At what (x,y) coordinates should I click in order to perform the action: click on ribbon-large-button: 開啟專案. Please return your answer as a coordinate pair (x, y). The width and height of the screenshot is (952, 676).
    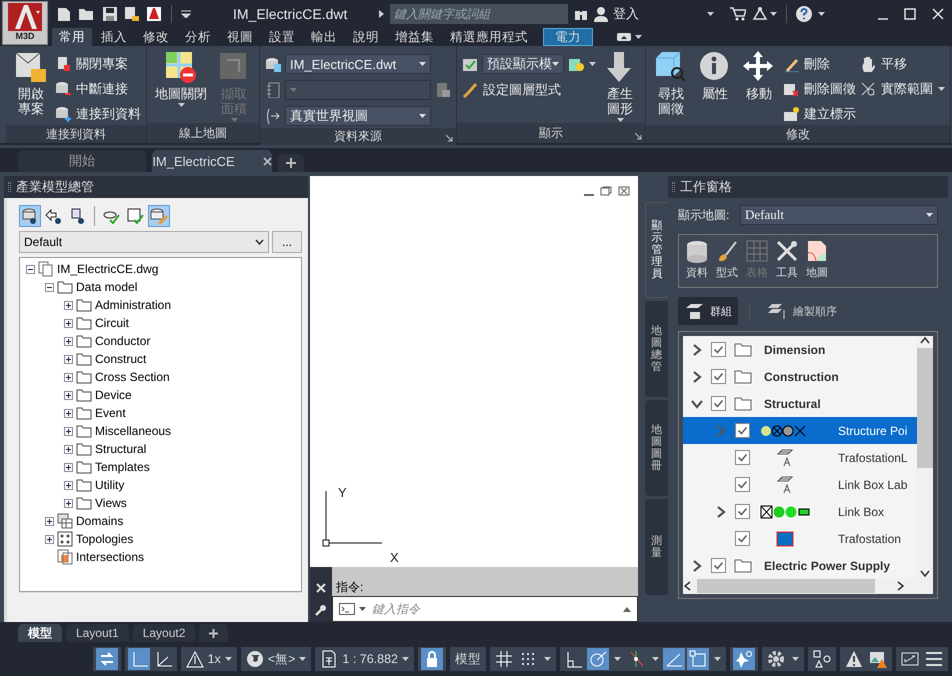
    Looking at the image, I should click on (31, 83).